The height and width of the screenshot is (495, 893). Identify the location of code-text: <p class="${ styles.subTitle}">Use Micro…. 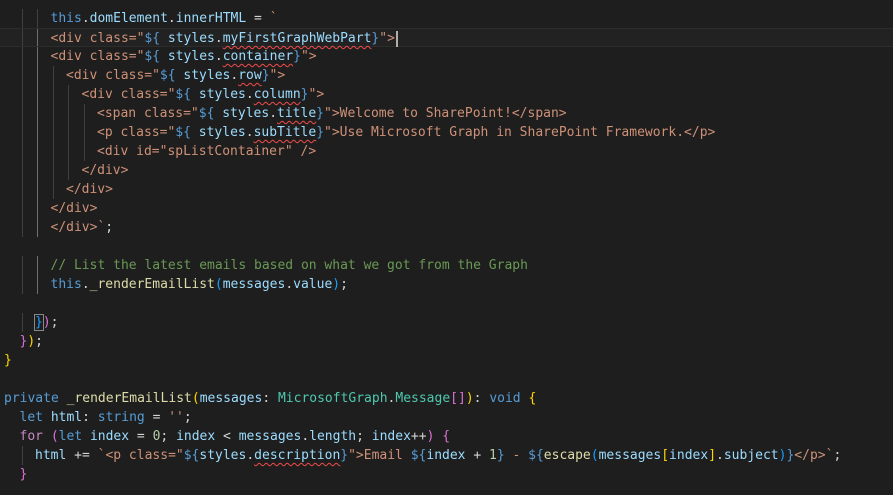
(406, 132).